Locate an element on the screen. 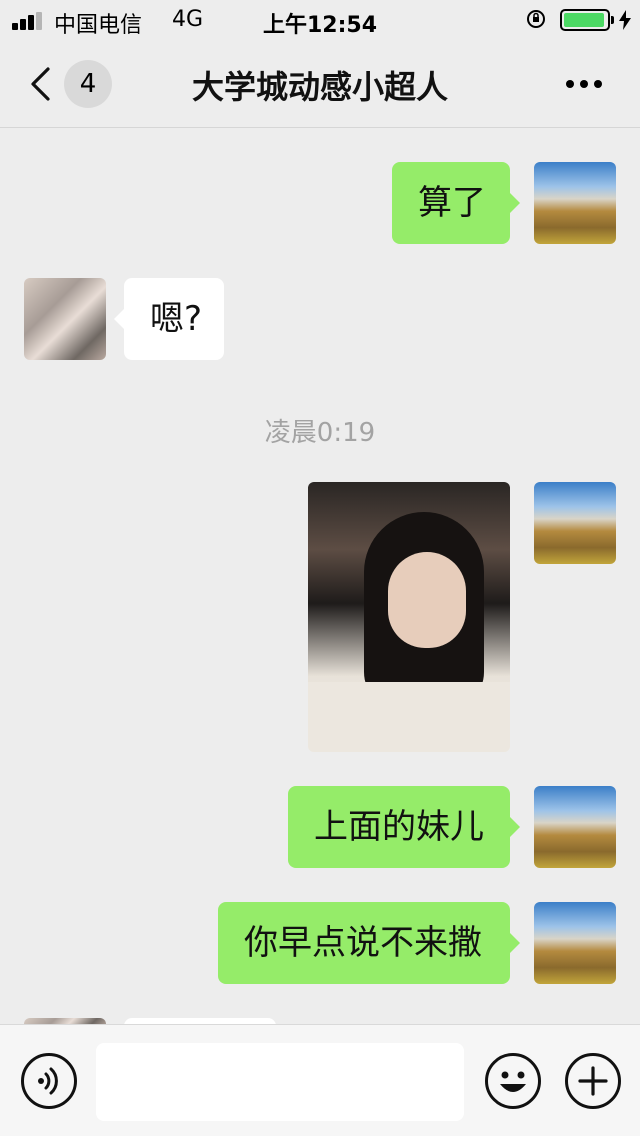  battery-cap is located at coordinates (612, 20).